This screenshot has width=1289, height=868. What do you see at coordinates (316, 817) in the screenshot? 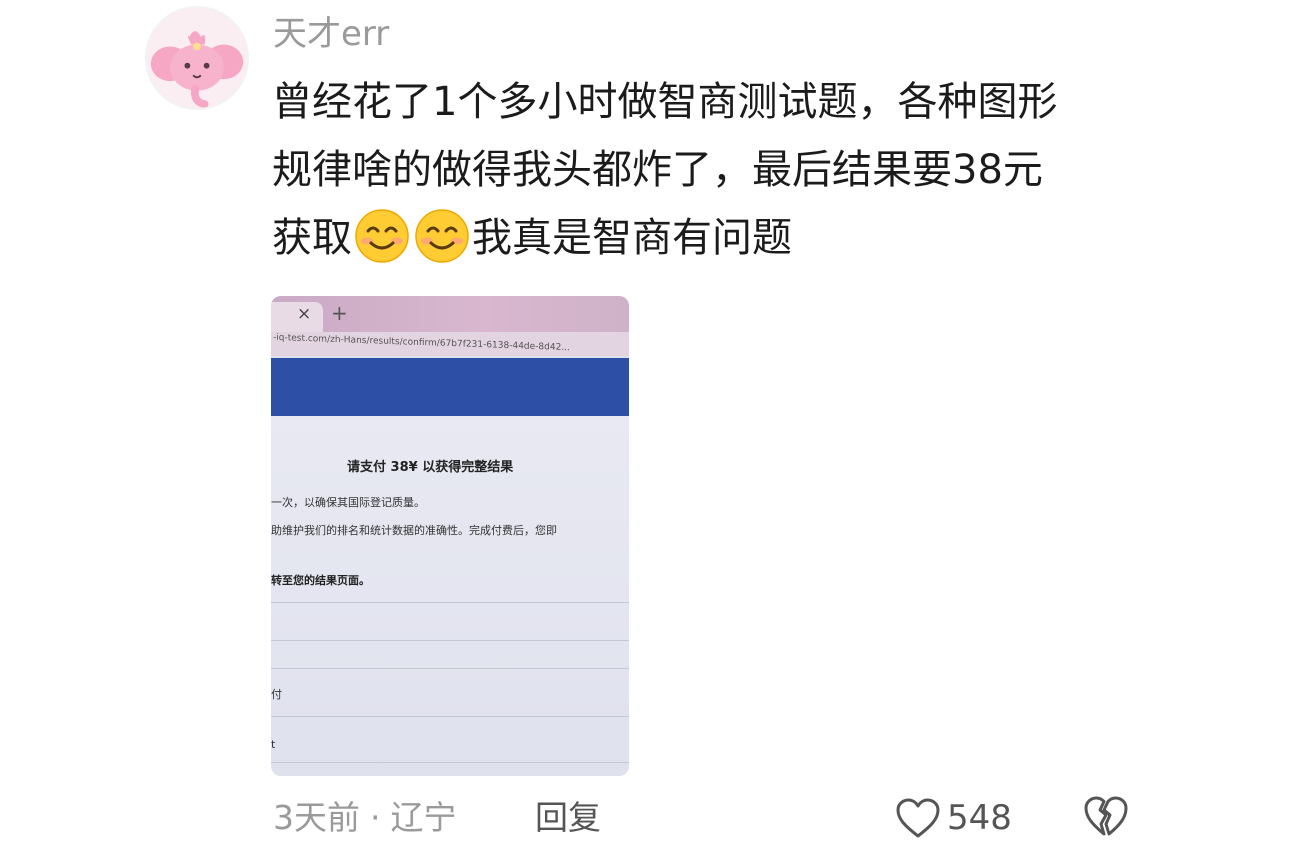
I see `comment-time: 3天前` at bounding box center [316, 817].